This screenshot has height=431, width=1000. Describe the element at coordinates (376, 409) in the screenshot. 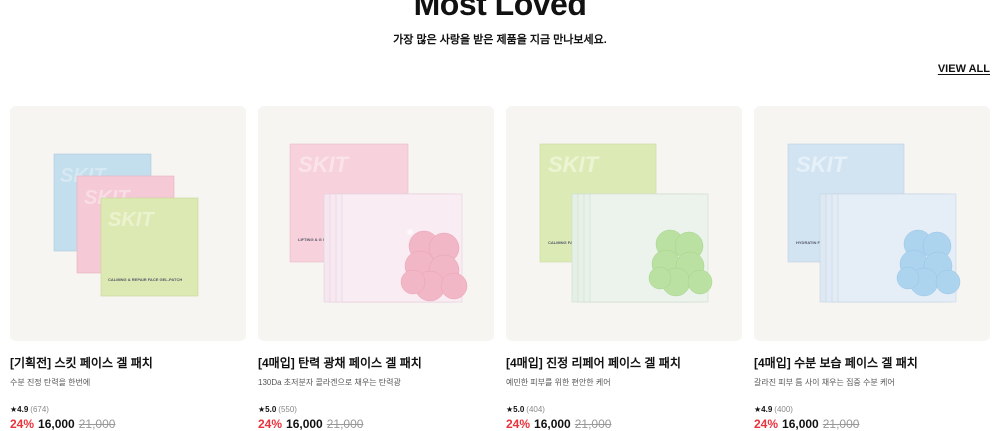

I see `product-rating: ★5.0 (550)` at that location.